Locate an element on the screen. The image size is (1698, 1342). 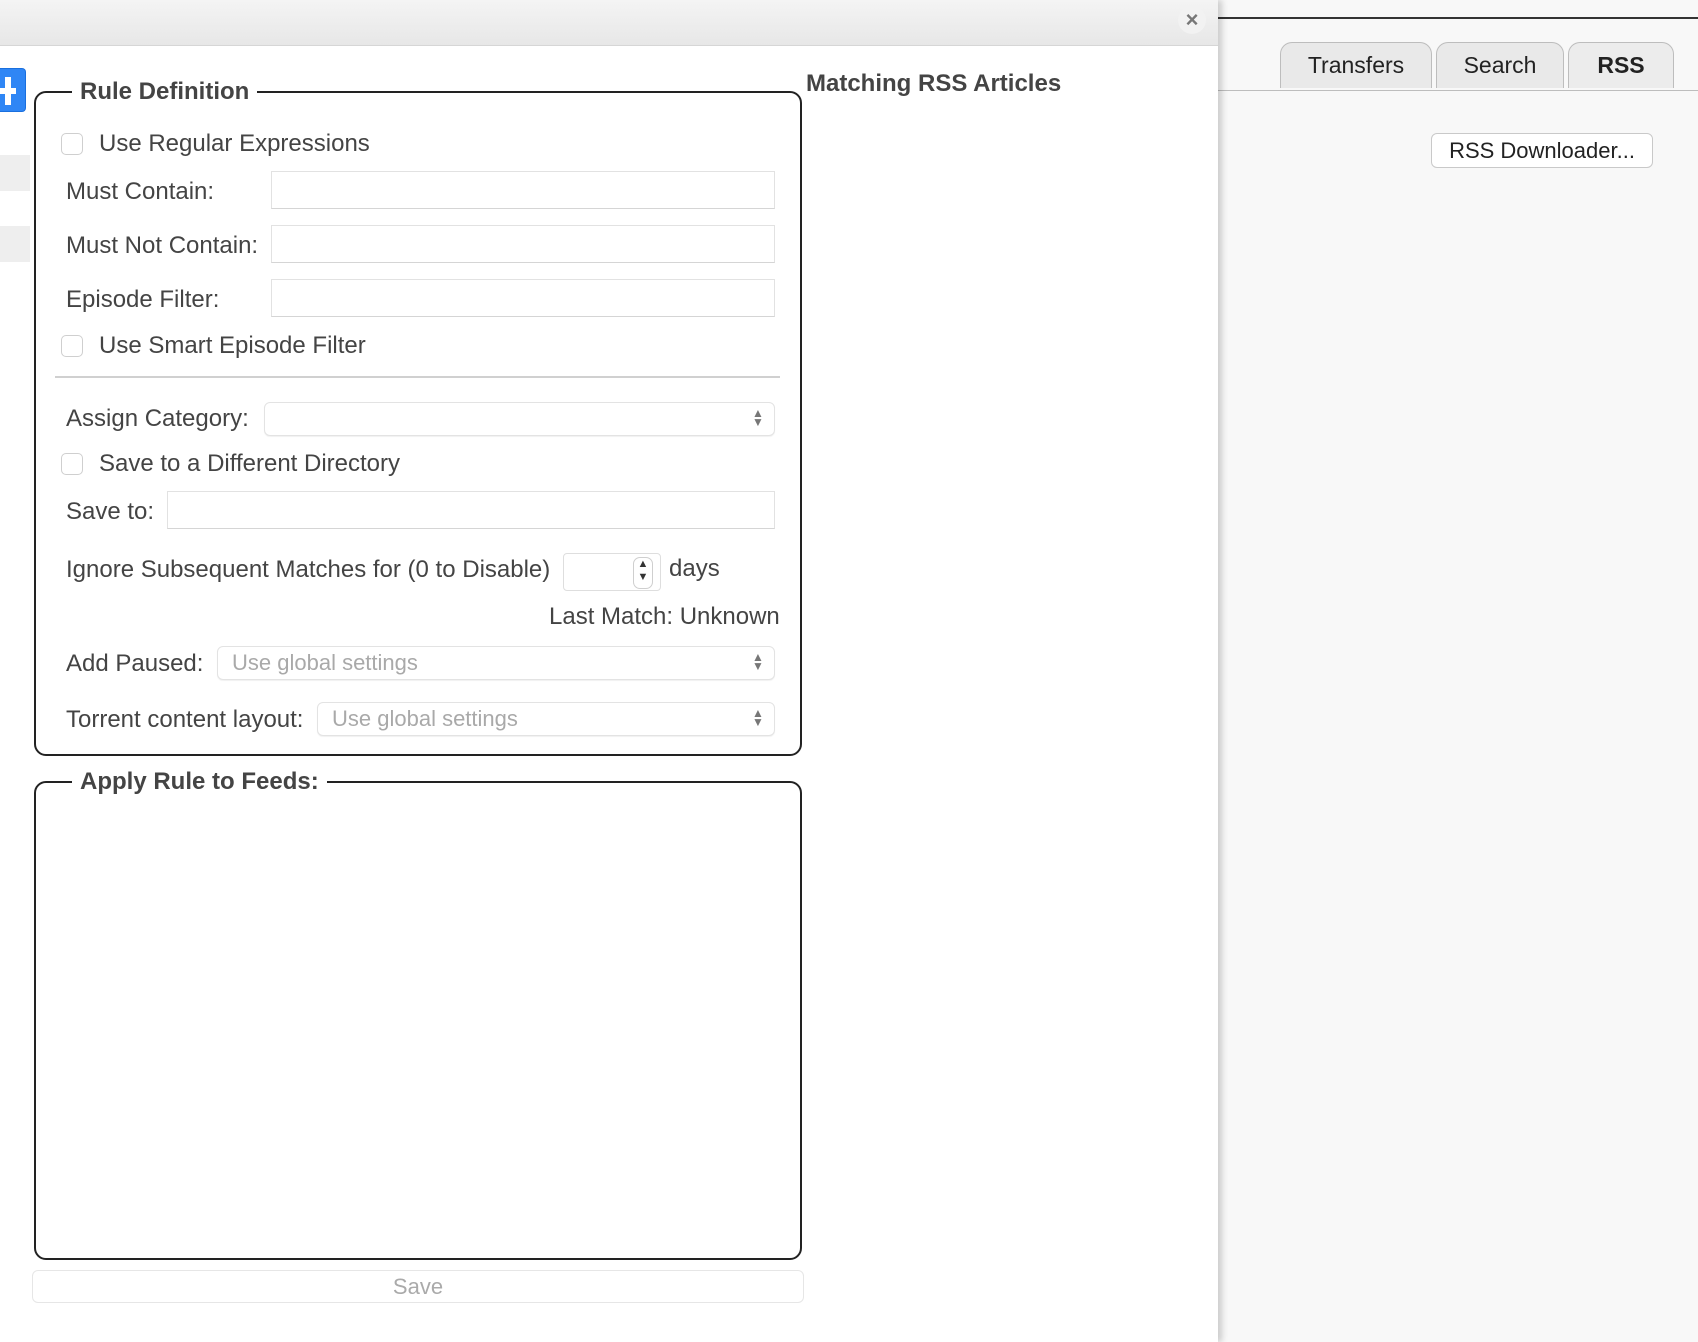
smart-episode-label: Use Smart Episode Filter is located at coordinates (232, 345).